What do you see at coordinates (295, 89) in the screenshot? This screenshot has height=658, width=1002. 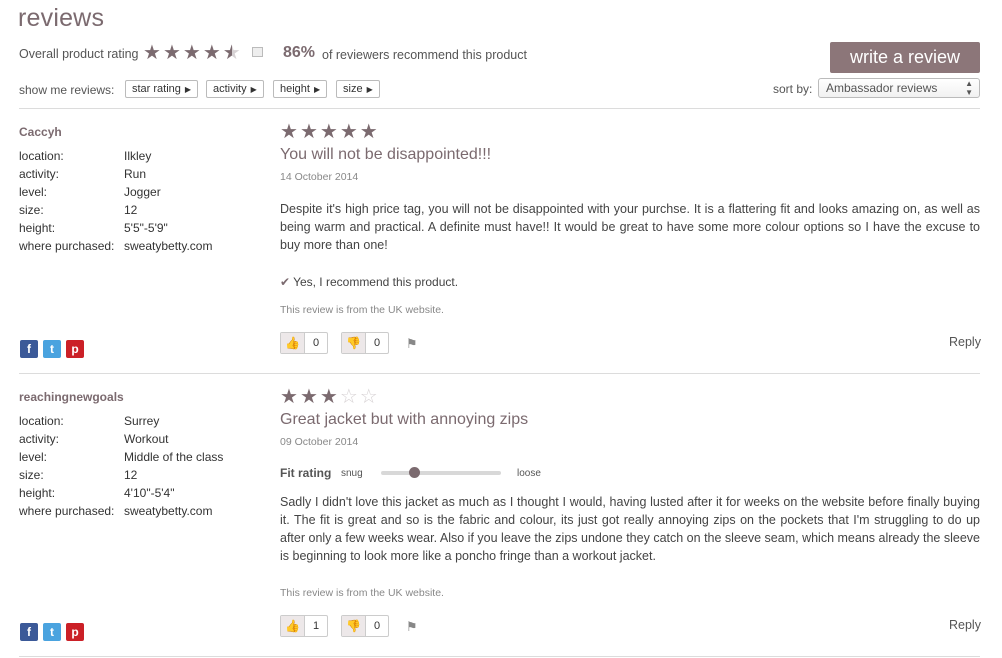 I see `filter-button-label: height` at bounding box center [295, 89].